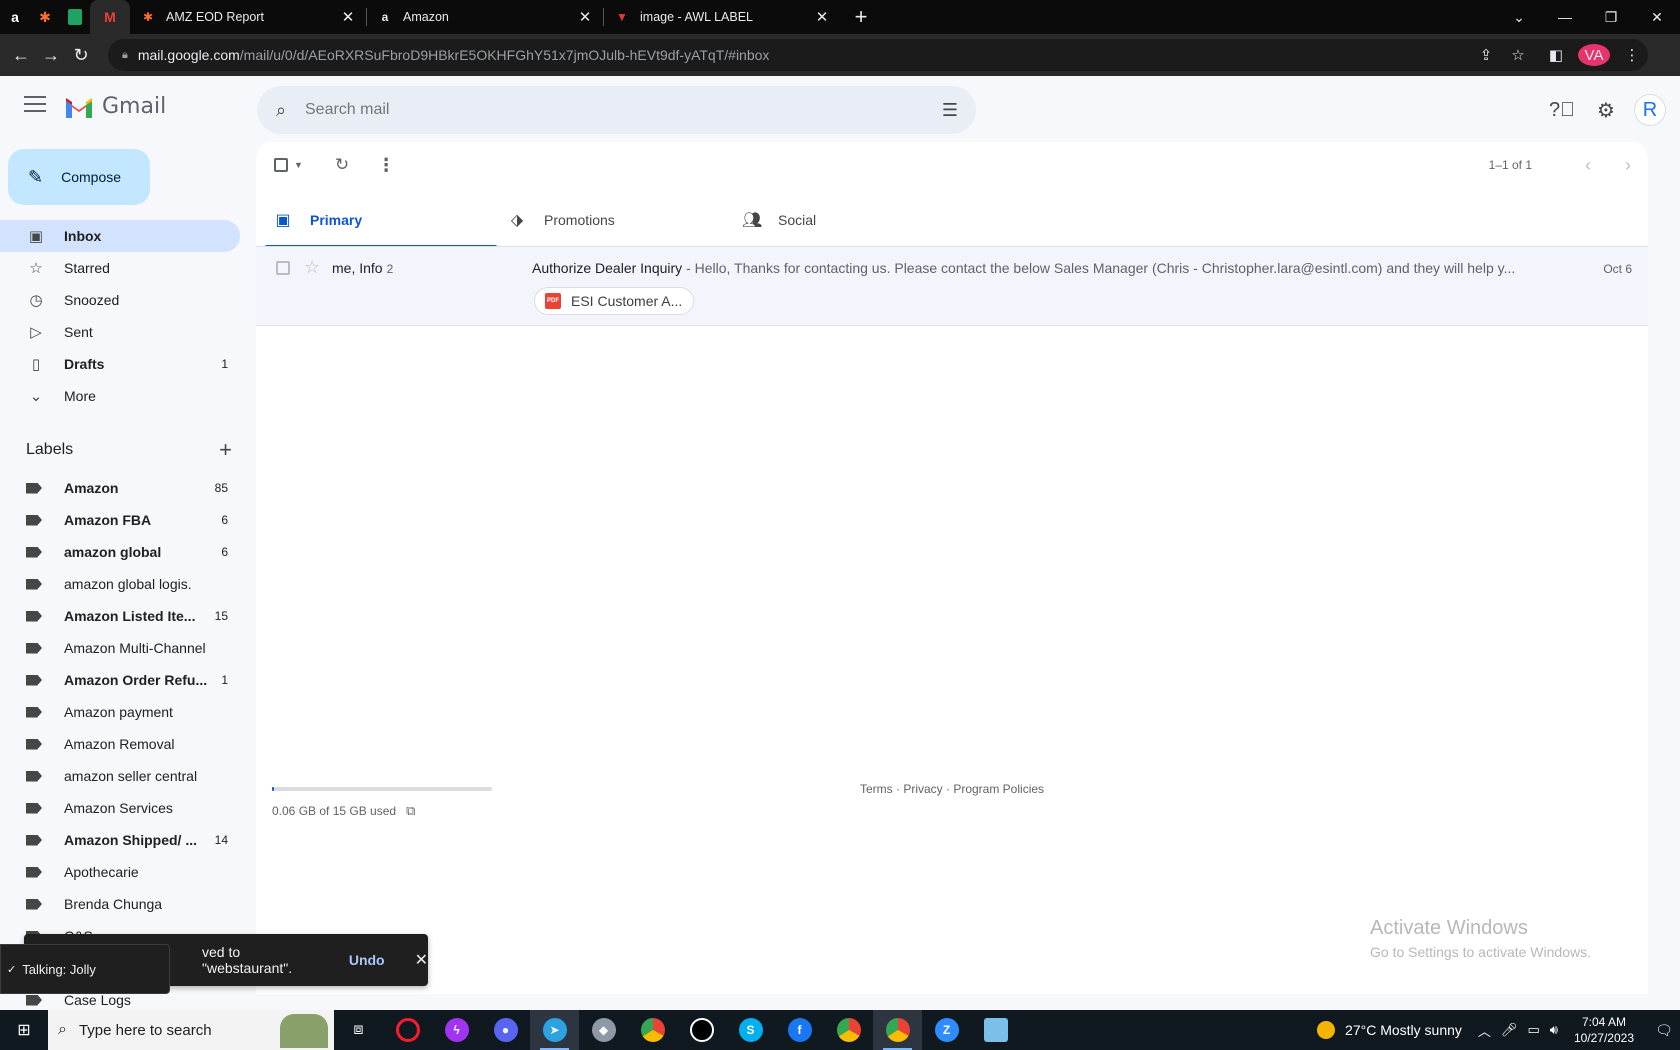 This screenshot has width=1680, height=1050. Describe the element at coordinates (1562, 110) in the screenshot. I see `help-icon: ?⃝` at that location.